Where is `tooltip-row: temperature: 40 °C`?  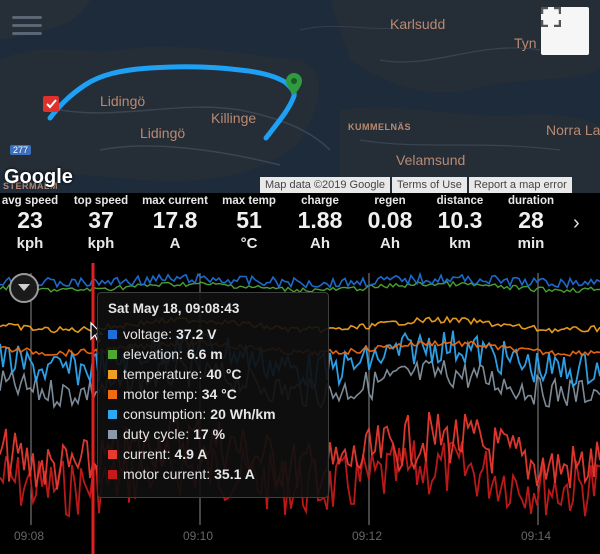 tooltip-row: temperature: 40 °C is located at coordinates (213, 374).